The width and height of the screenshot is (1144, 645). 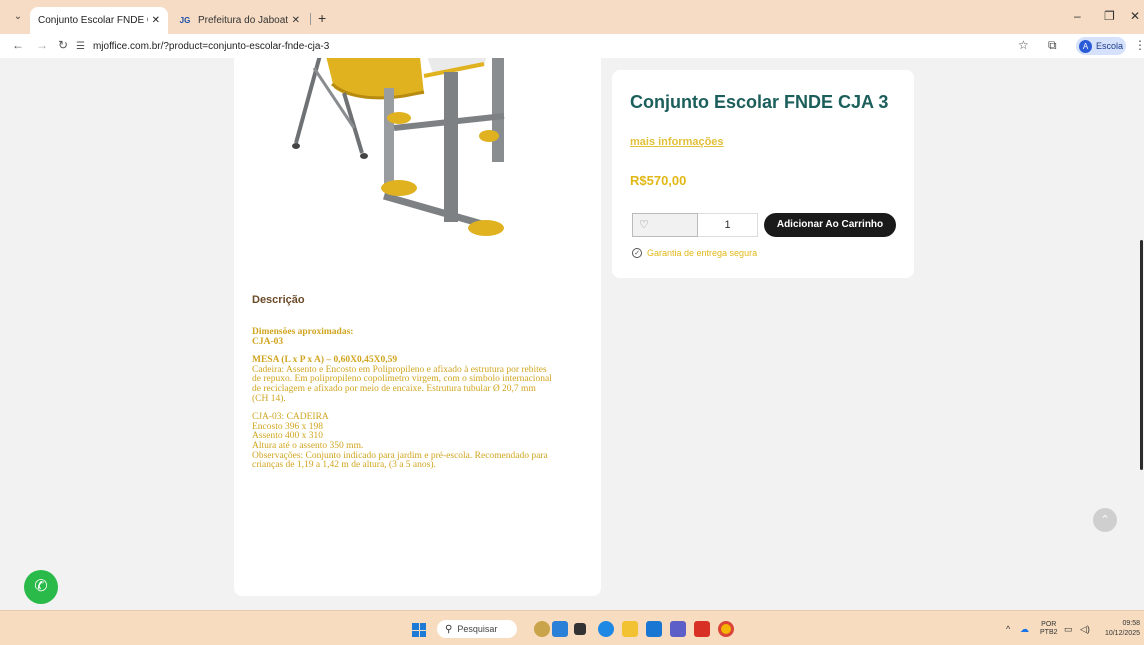 What do you see at coordinates (18, 17) in the screenshot?
I see `tab-search-chevron-icon: ⌄` at bounding box center [18, 17].